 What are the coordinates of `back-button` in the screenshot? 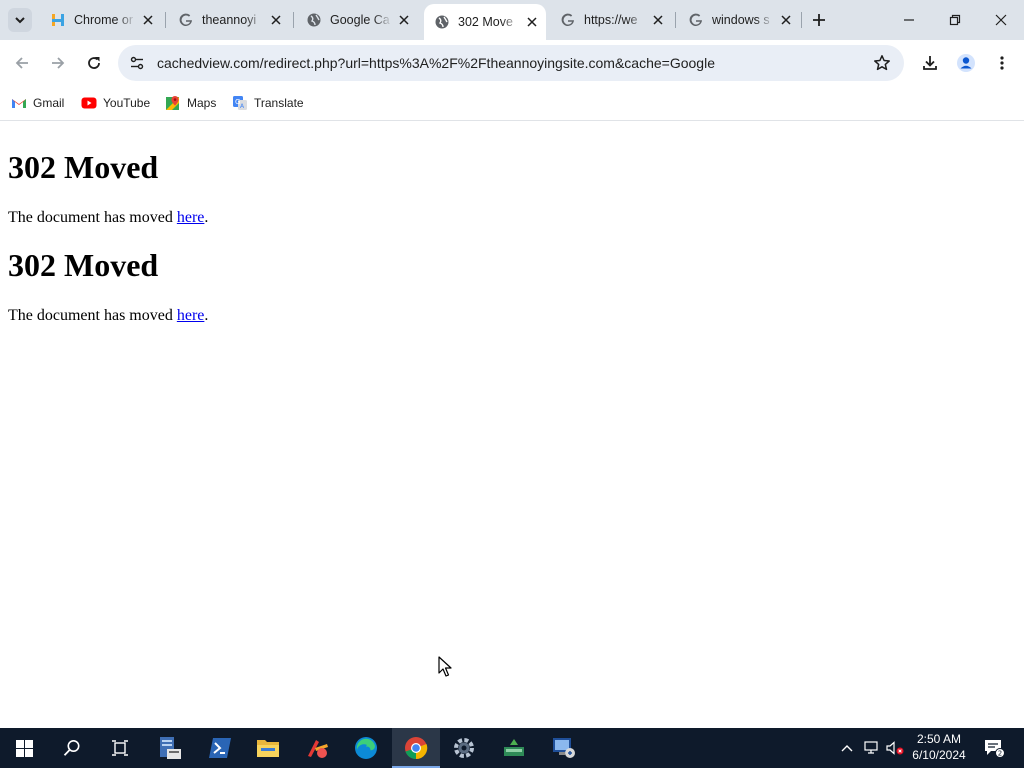 It's located at (22, 63).